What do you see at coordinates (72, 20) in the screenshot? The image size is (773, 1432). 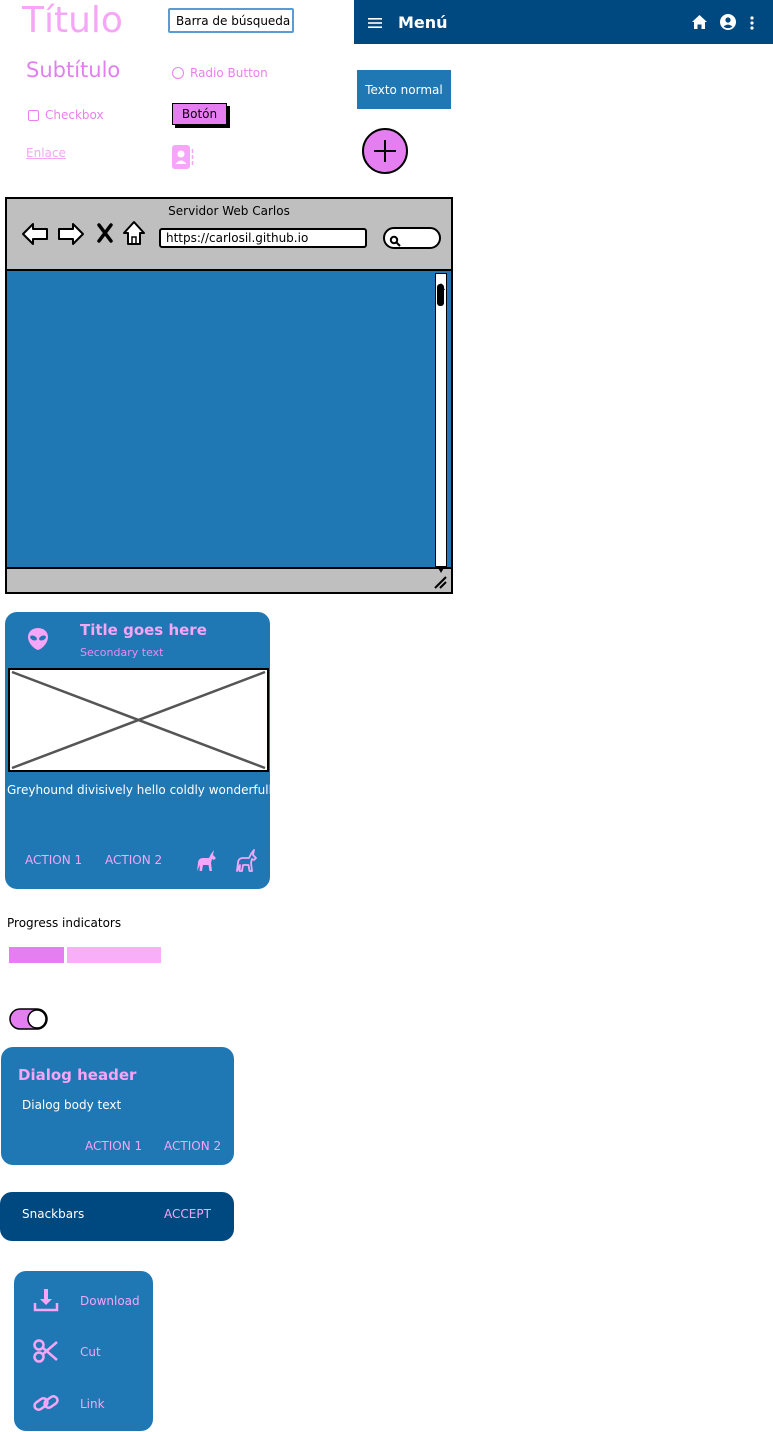 I see `title-text: Título` at bounding box center [72, 20].